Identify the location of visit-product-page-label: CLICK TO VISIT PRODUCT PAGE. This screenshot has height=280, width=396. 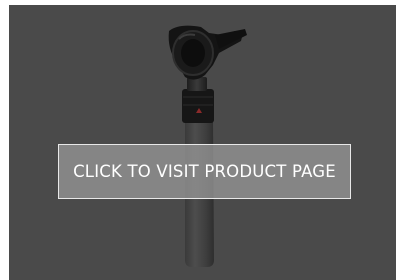
(204, 171).